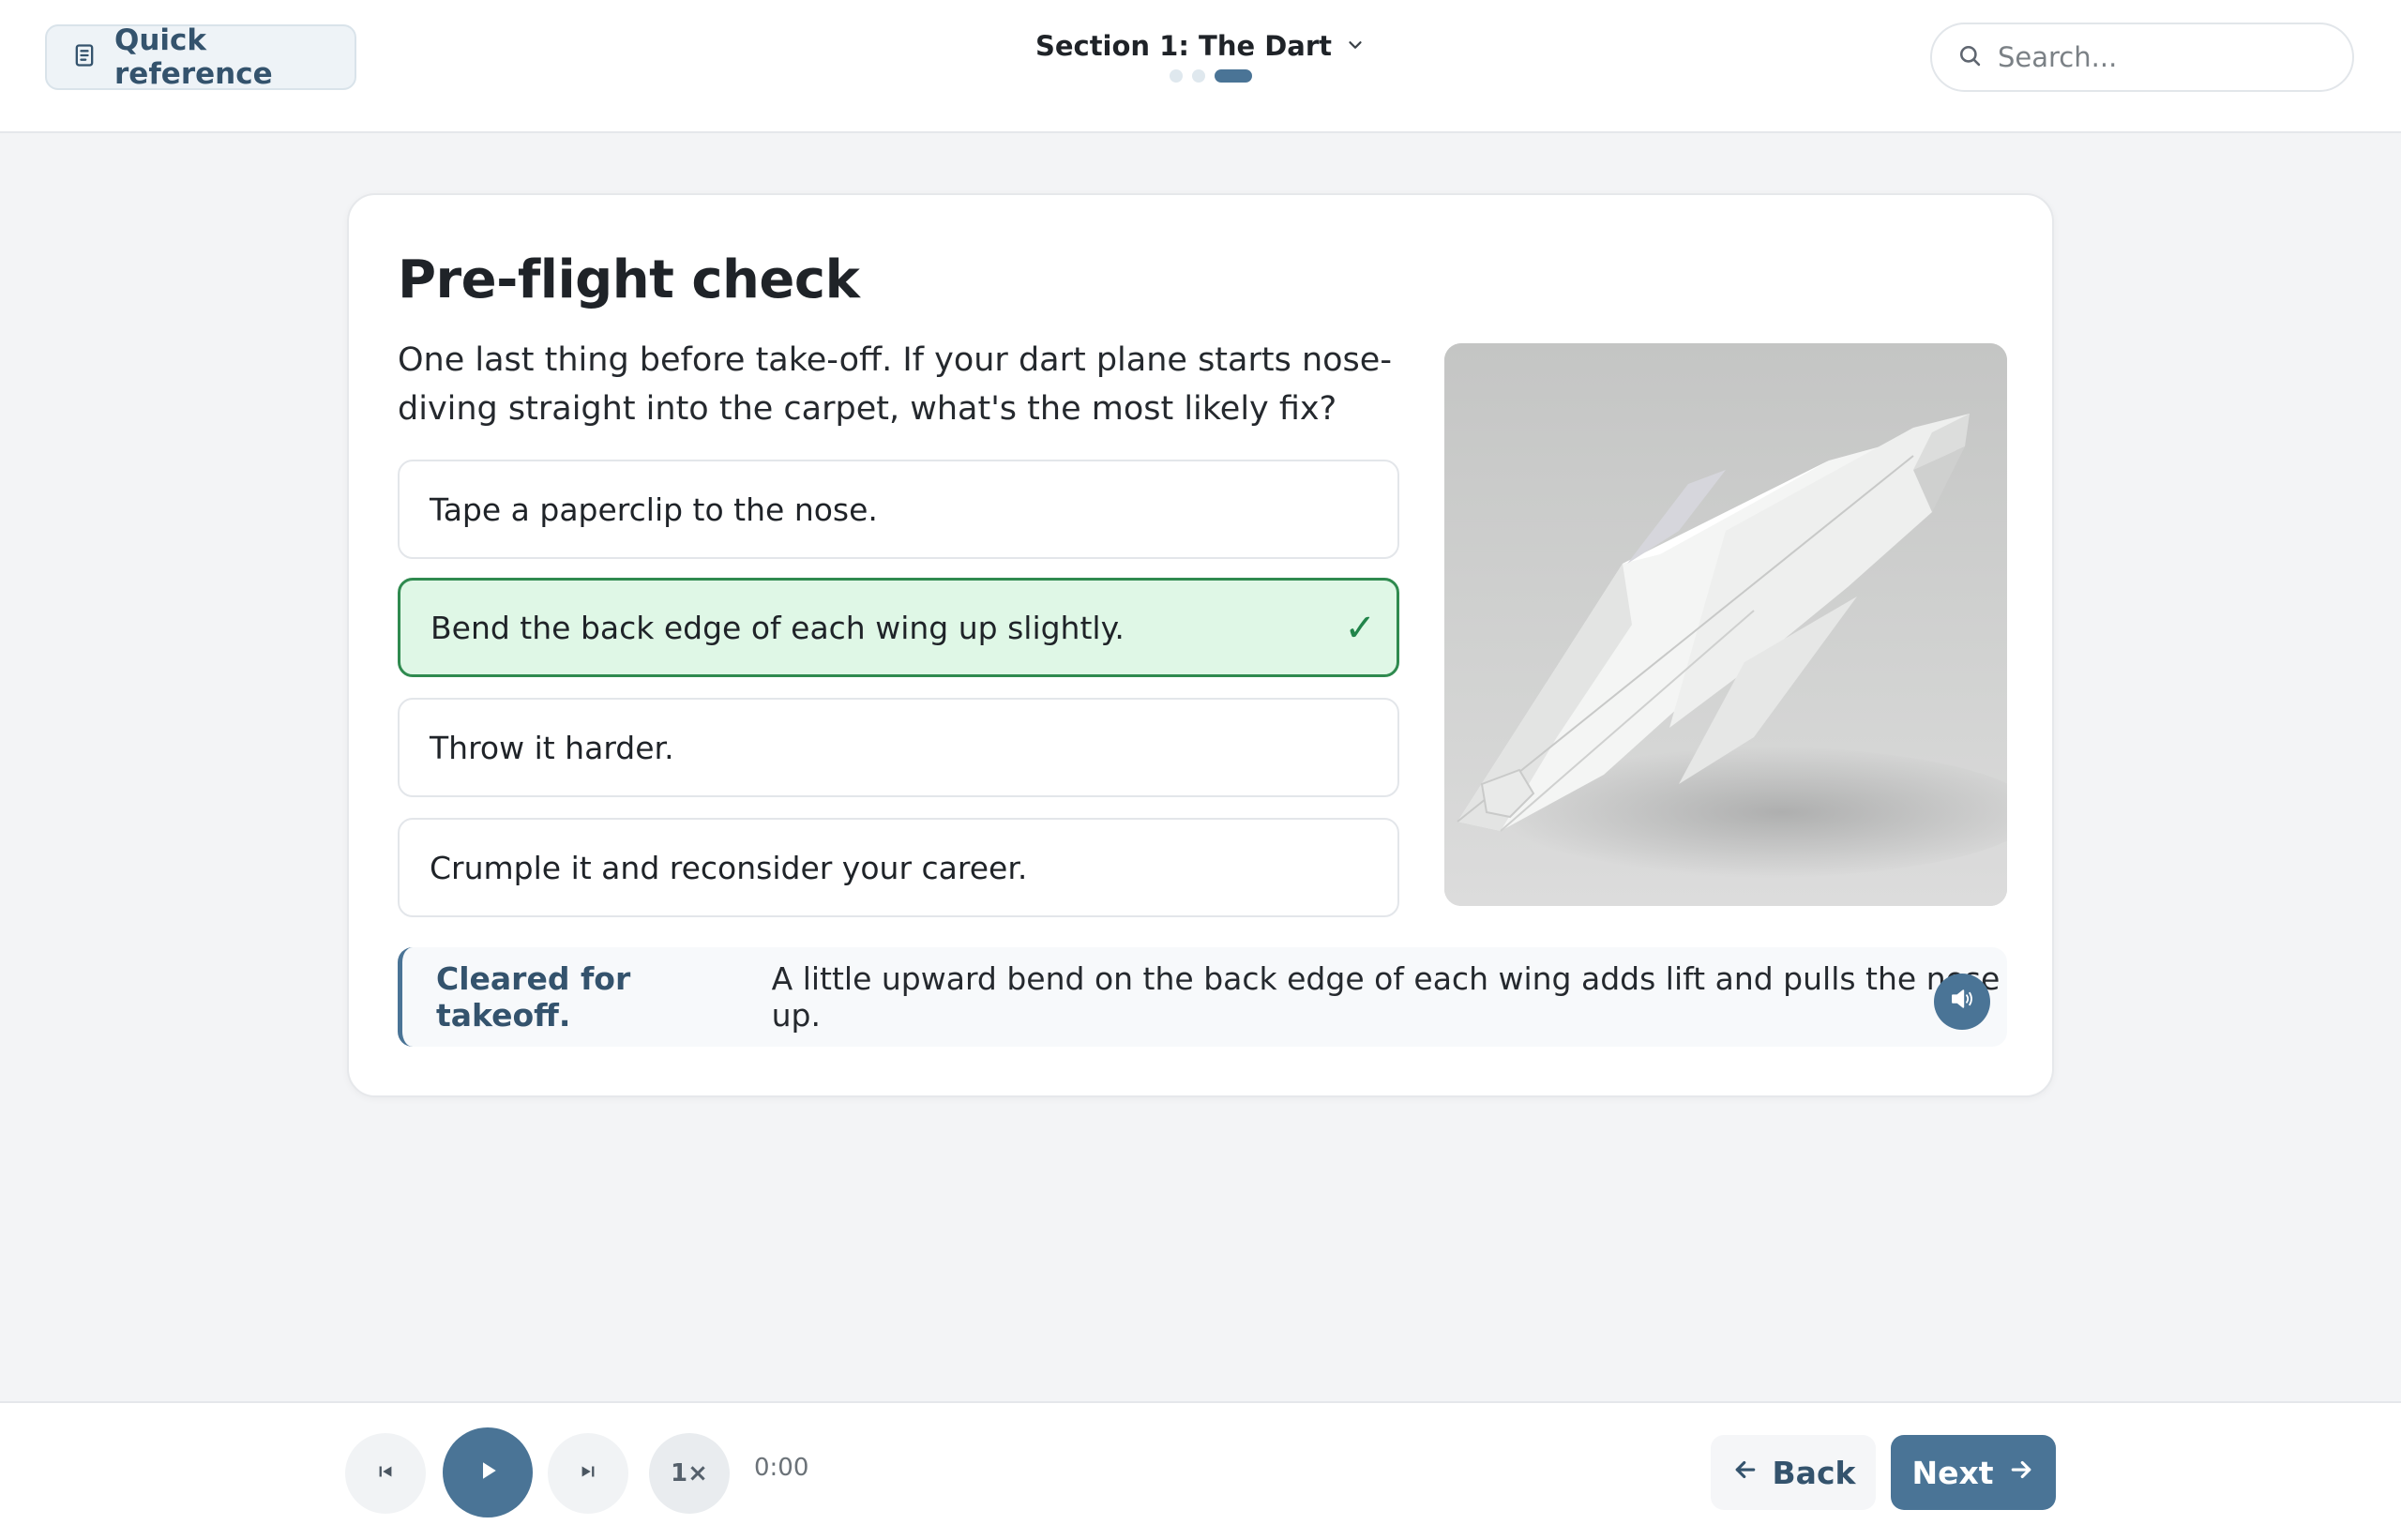  I want to click on answer-option: Tape a paperclip to the nose., so click(898, 510).